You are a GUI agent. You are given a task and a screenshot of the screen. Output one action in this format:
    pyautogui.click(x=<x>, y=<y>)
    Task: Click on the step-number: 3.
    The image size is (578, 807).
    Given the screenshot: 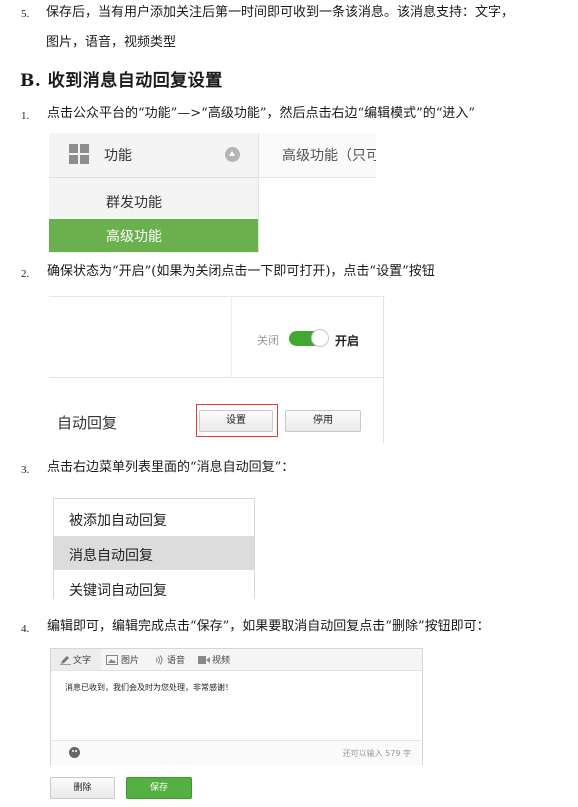 What is the action you would take?
    pyautogui.click(x=25, y=470)
    